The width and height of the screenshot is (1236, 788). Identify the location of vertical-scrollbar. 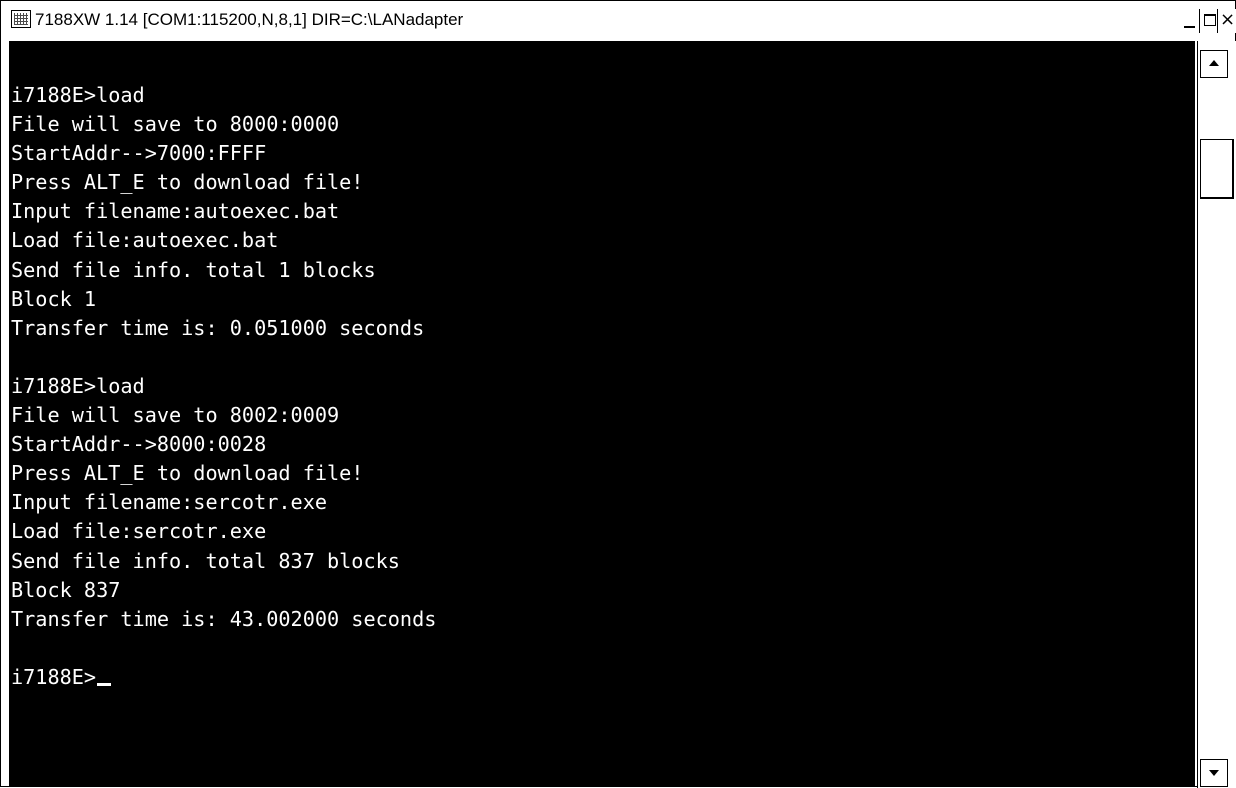
(1216, 414).